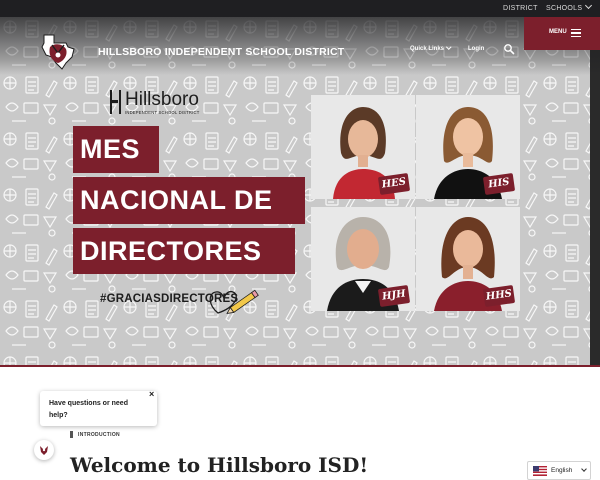 This screenshot has height=480, width=600. I want to click on us-flag-icon, so click(540, 471).